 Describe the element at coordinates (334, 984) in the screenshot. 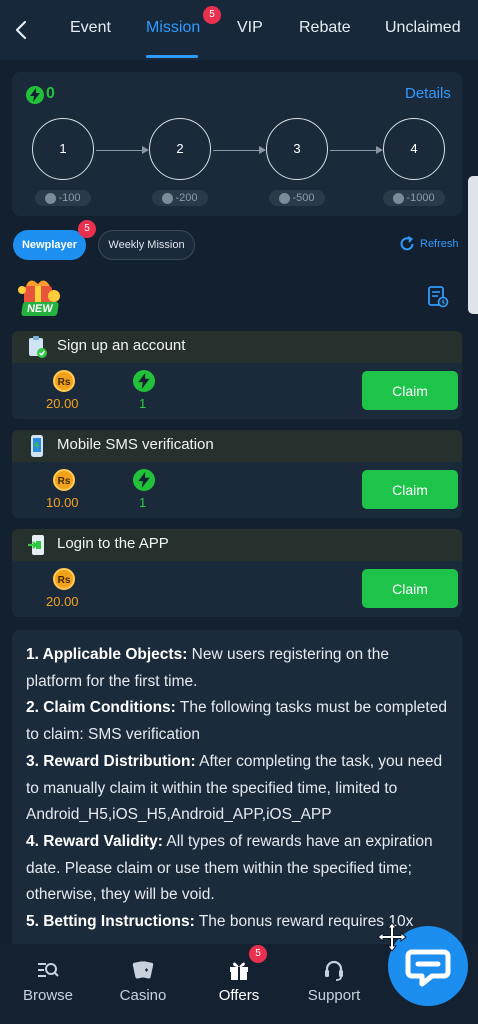

I see `nav-support: Support` at that location.